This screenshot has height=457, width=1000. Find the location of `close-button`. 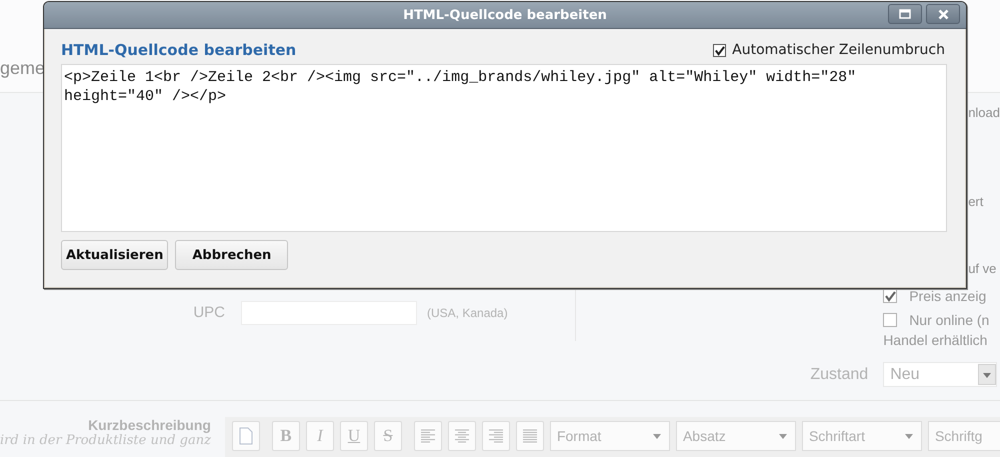

close-button is located at coordinates (943, 14).